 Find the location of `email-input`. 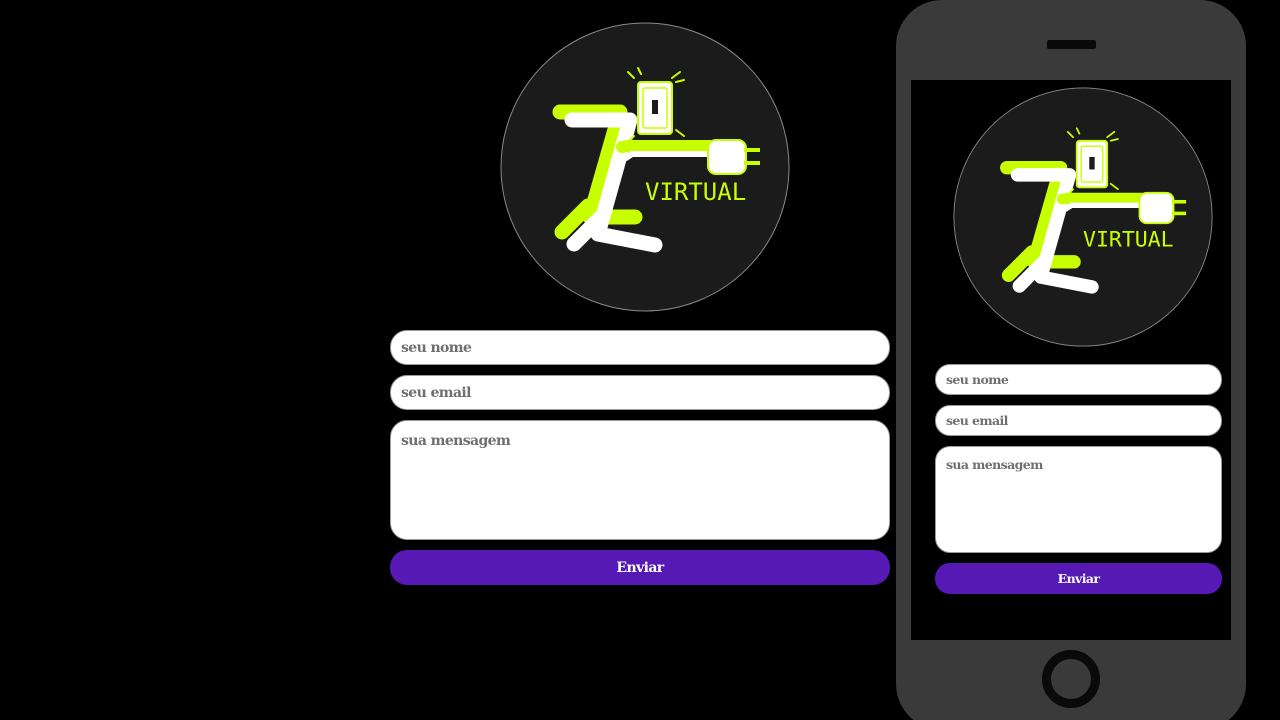

email-input is located at coordinates (640, 392).